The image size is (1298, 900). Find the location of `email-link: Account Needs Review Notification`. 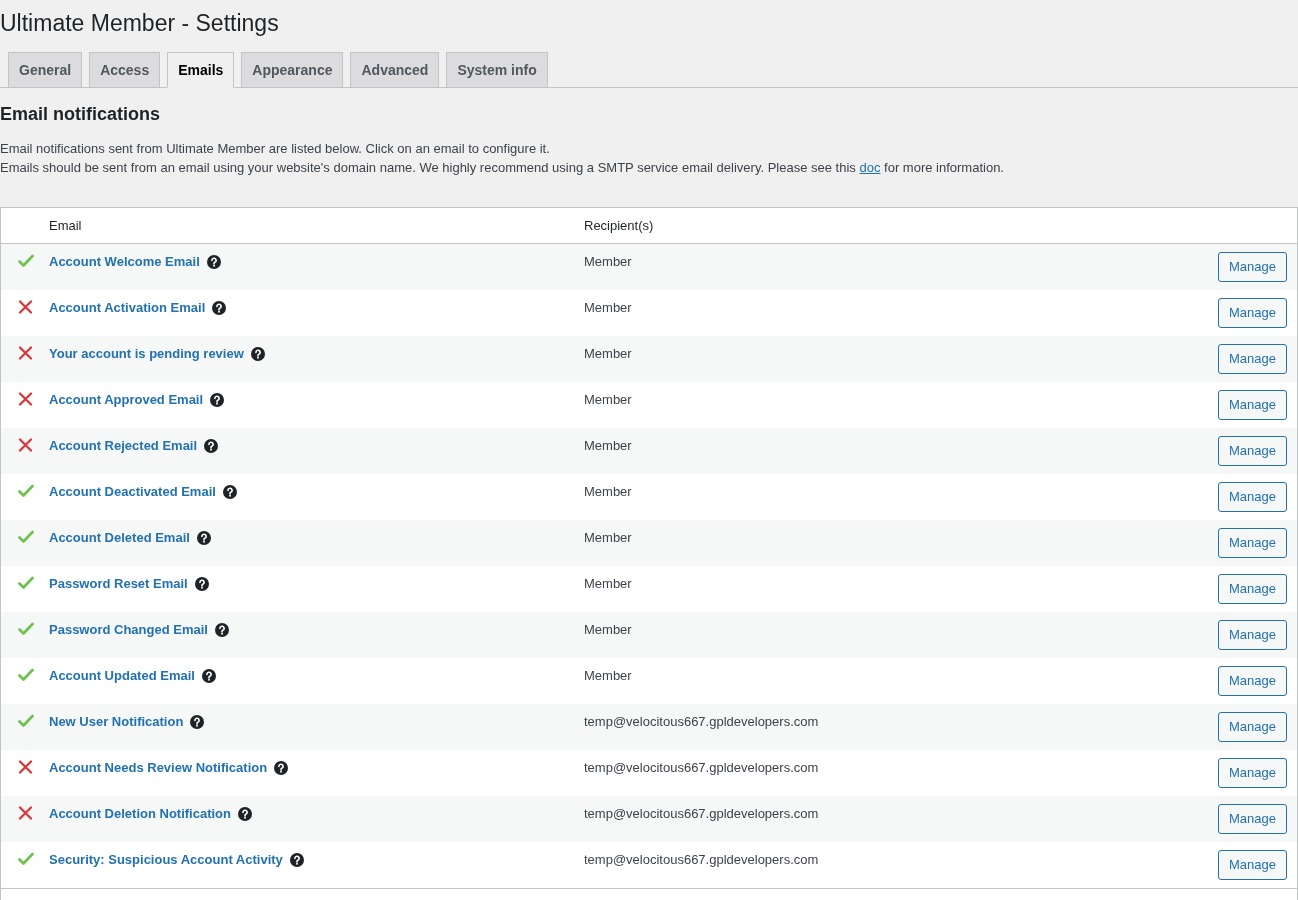

email-link: Account Needs Review Notification is located at coordinates (158, 767).